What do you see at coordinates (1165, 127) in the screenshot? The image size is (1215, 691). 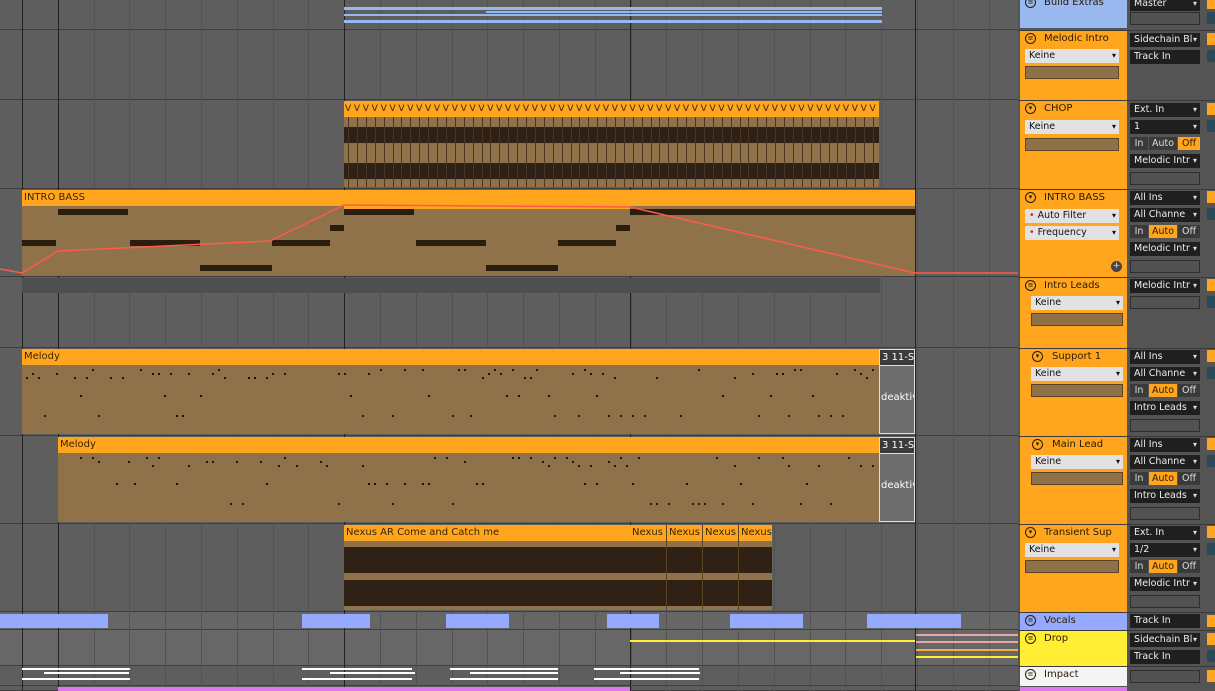 I see `input-channel-select: 1 ▾` at bounding box center [1165, 127].